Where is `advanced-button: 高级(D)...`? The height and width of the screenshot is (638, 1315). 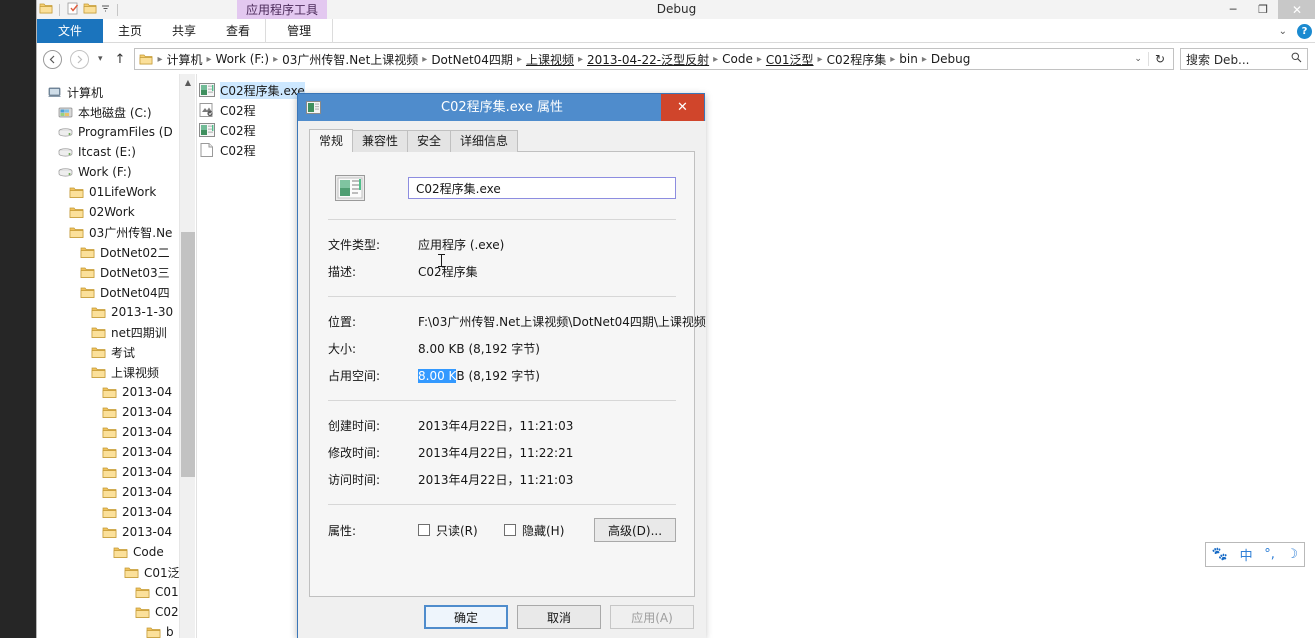
advanced-button: 高级(D)... is located at coordinates (635, 530).